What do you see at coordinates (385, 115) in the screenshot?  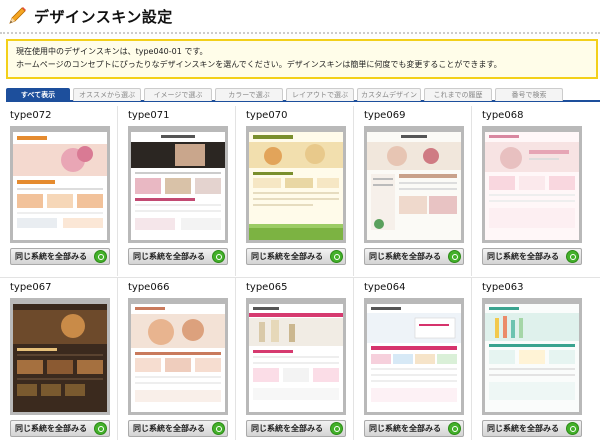 I see `skin-name: type069` at bounding box center [385, 115].